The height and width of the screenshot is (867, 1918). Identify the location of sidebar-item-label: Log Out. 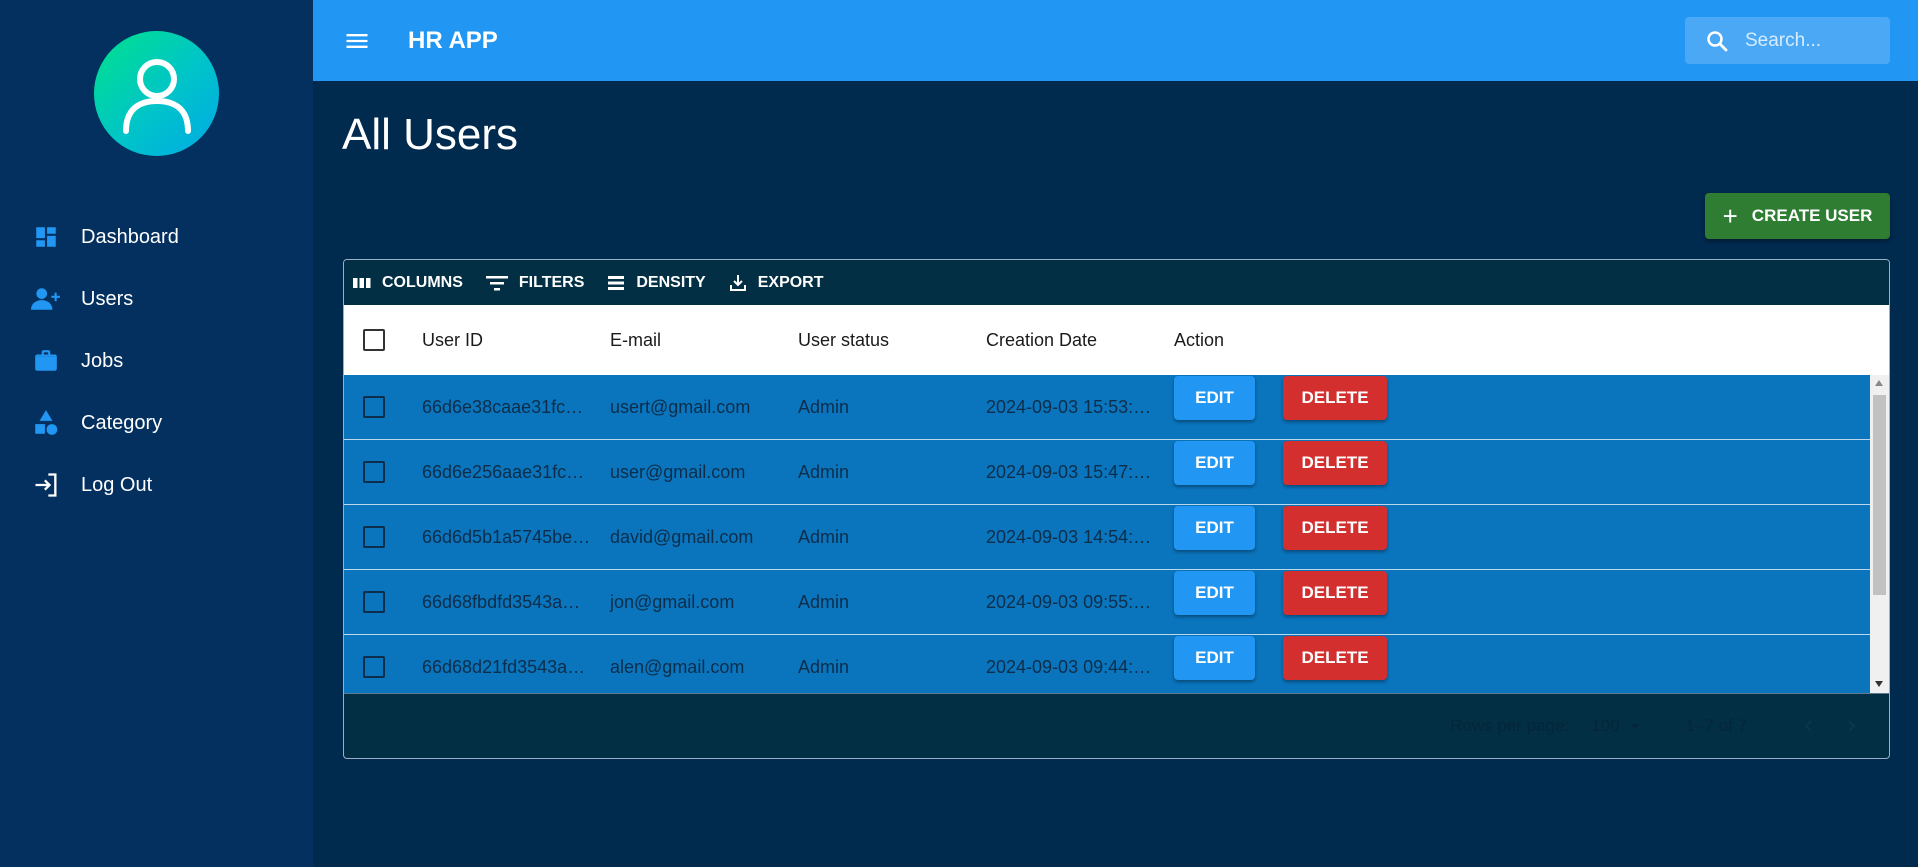
(117, 484).